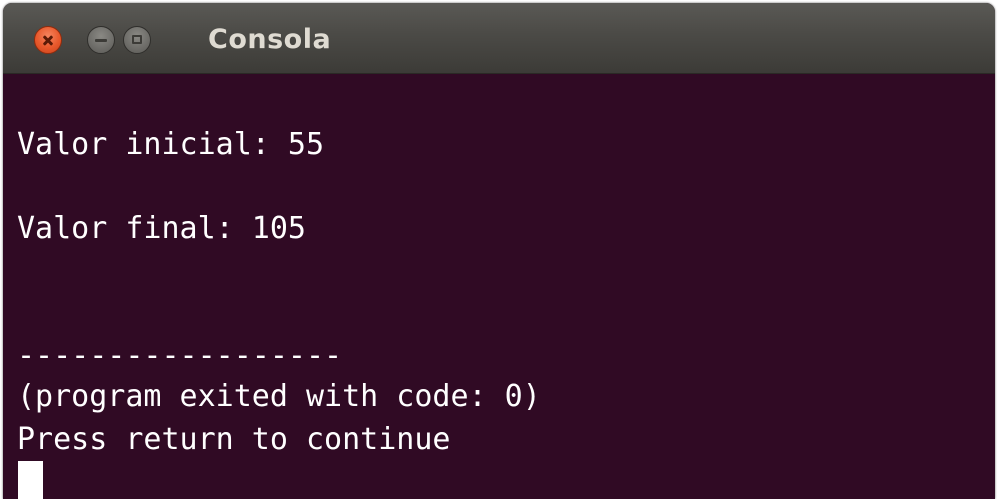 This screenshot has width=998, height=499. I want to click on output-press-return: Press return to continue, so click(234, 439).